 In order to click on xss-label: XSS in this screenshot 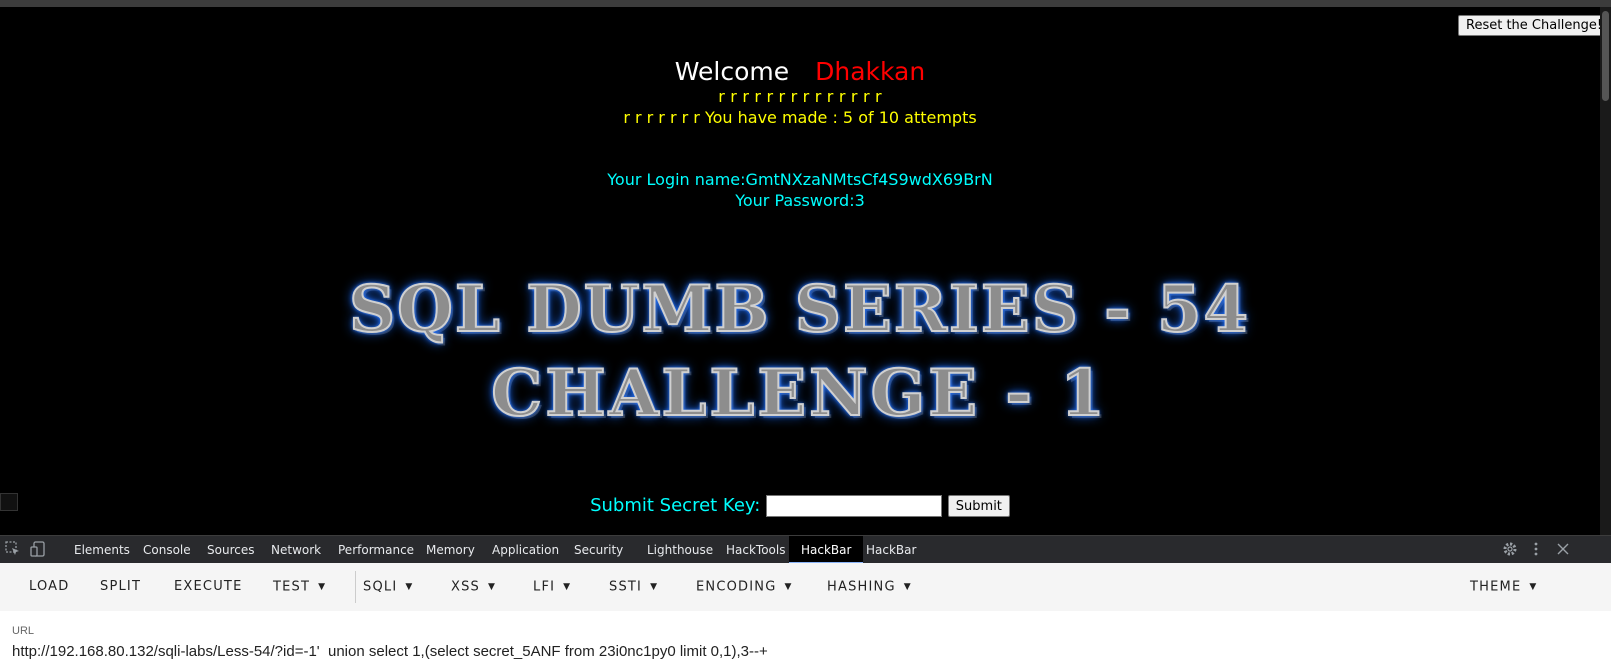, I will do `click(466, 587)`.